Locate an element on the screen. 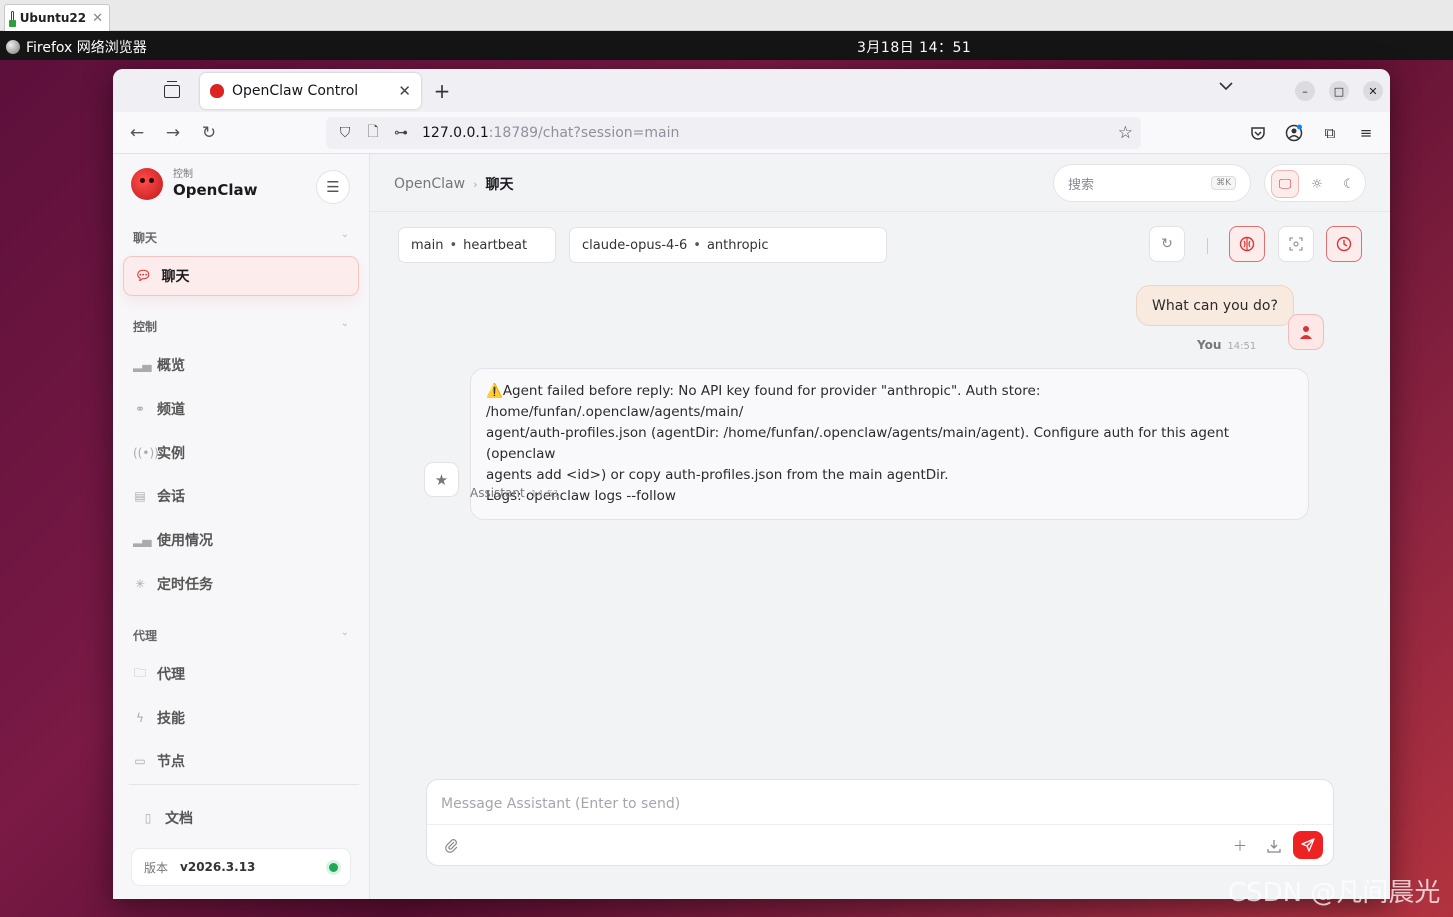 The image size is (1453, 917). chevron-down-icon is located at coordinates (1226, 87).